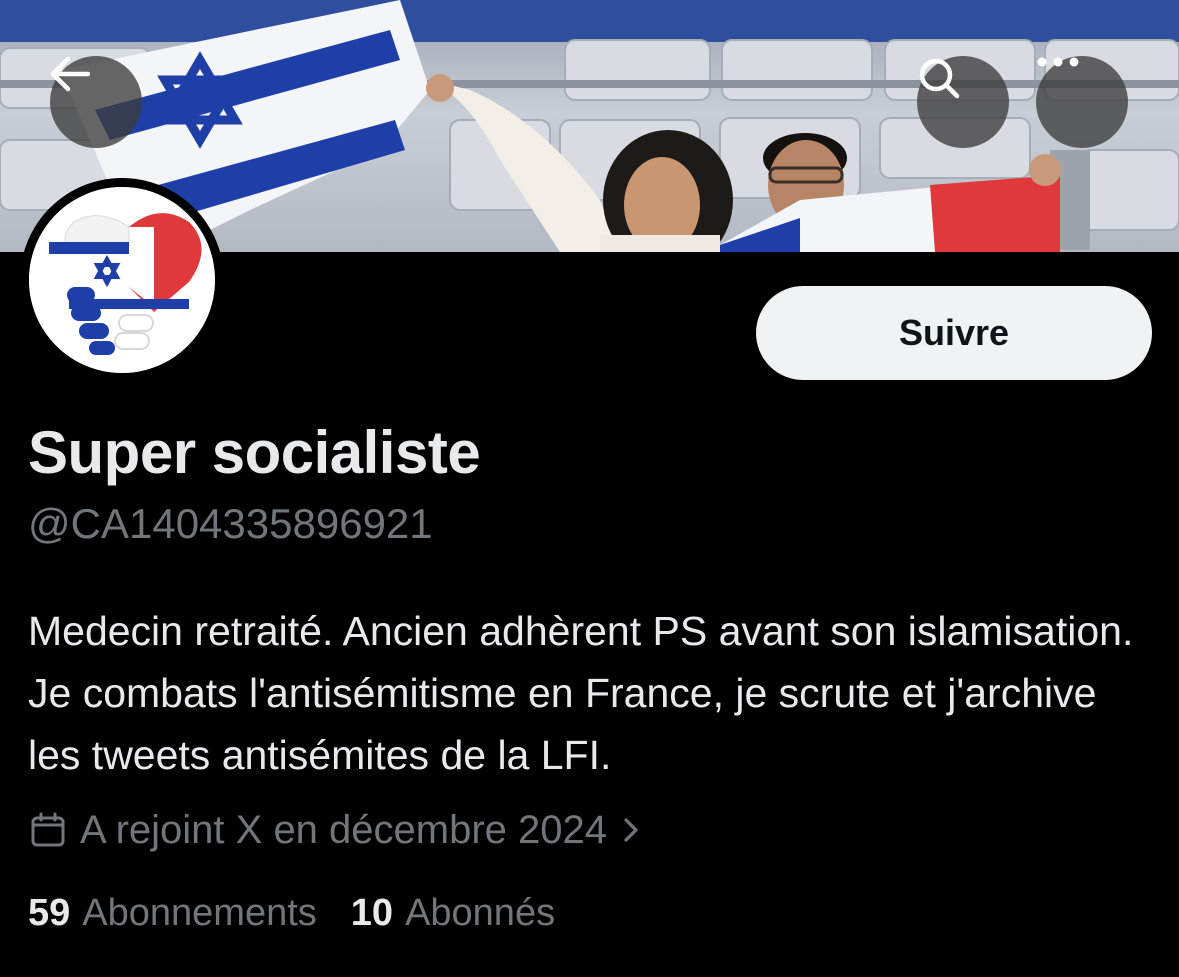 This screenshot has height=977, width=1179. I want to click on avatar-image, so click(122, 280).